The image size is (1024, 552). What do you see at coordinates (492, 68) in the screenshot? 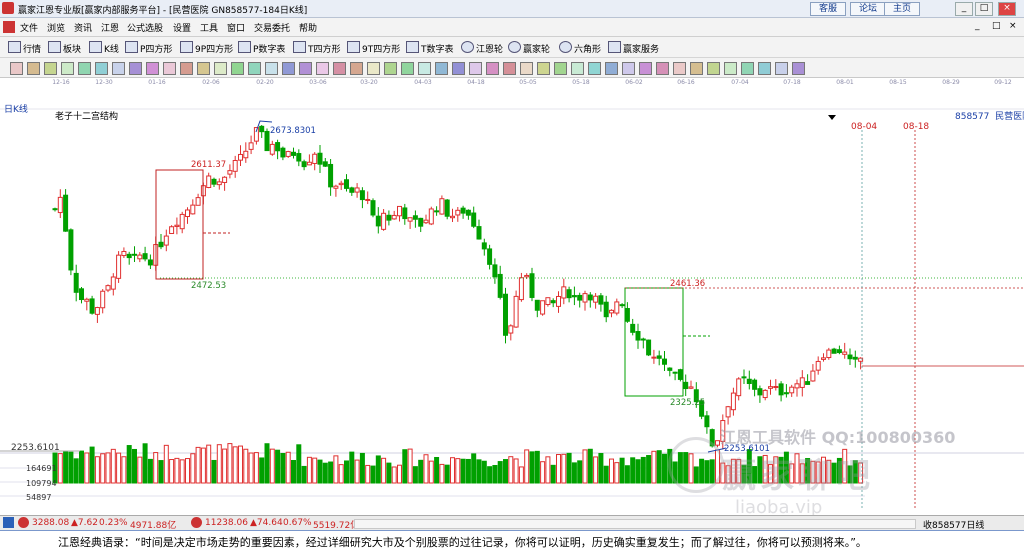
I see `draw-tool-29-icon` at bounding box center [492, 68].